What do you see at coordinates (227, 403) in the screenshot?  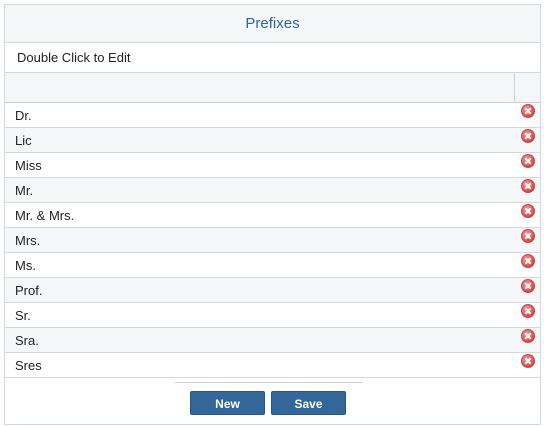 I see `new-button: New` at bounding box center [227, 403].